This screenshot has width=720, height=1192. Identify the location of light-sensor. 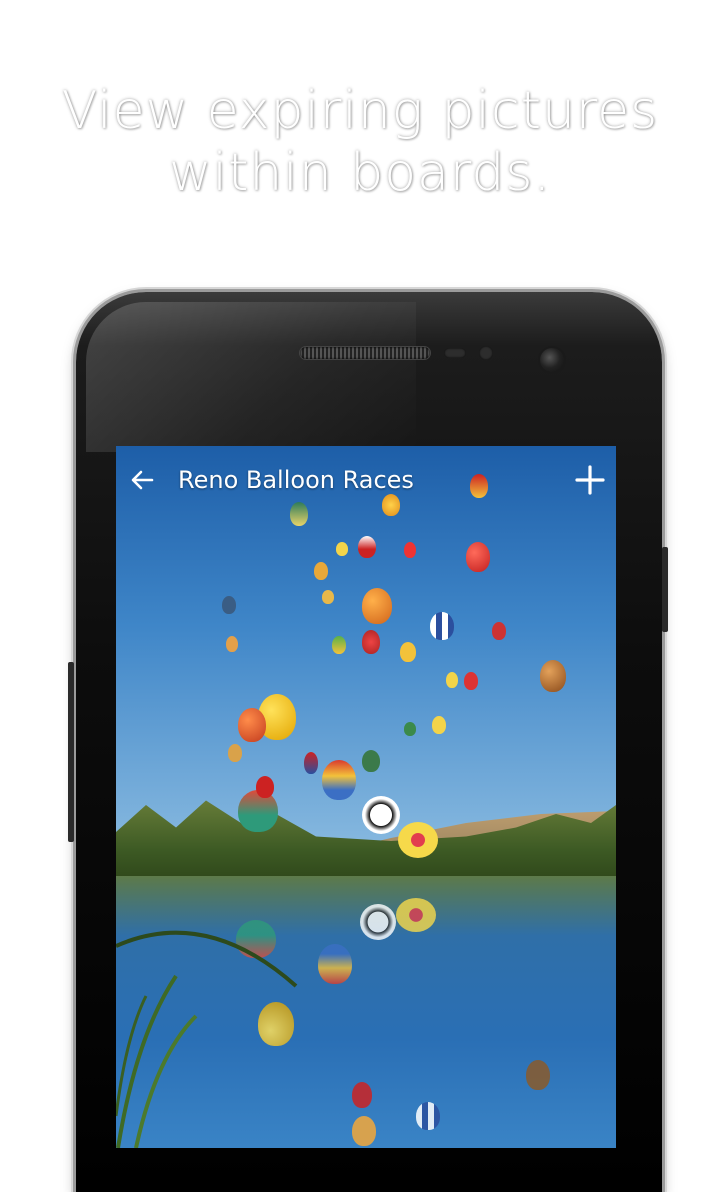
(486, 353).